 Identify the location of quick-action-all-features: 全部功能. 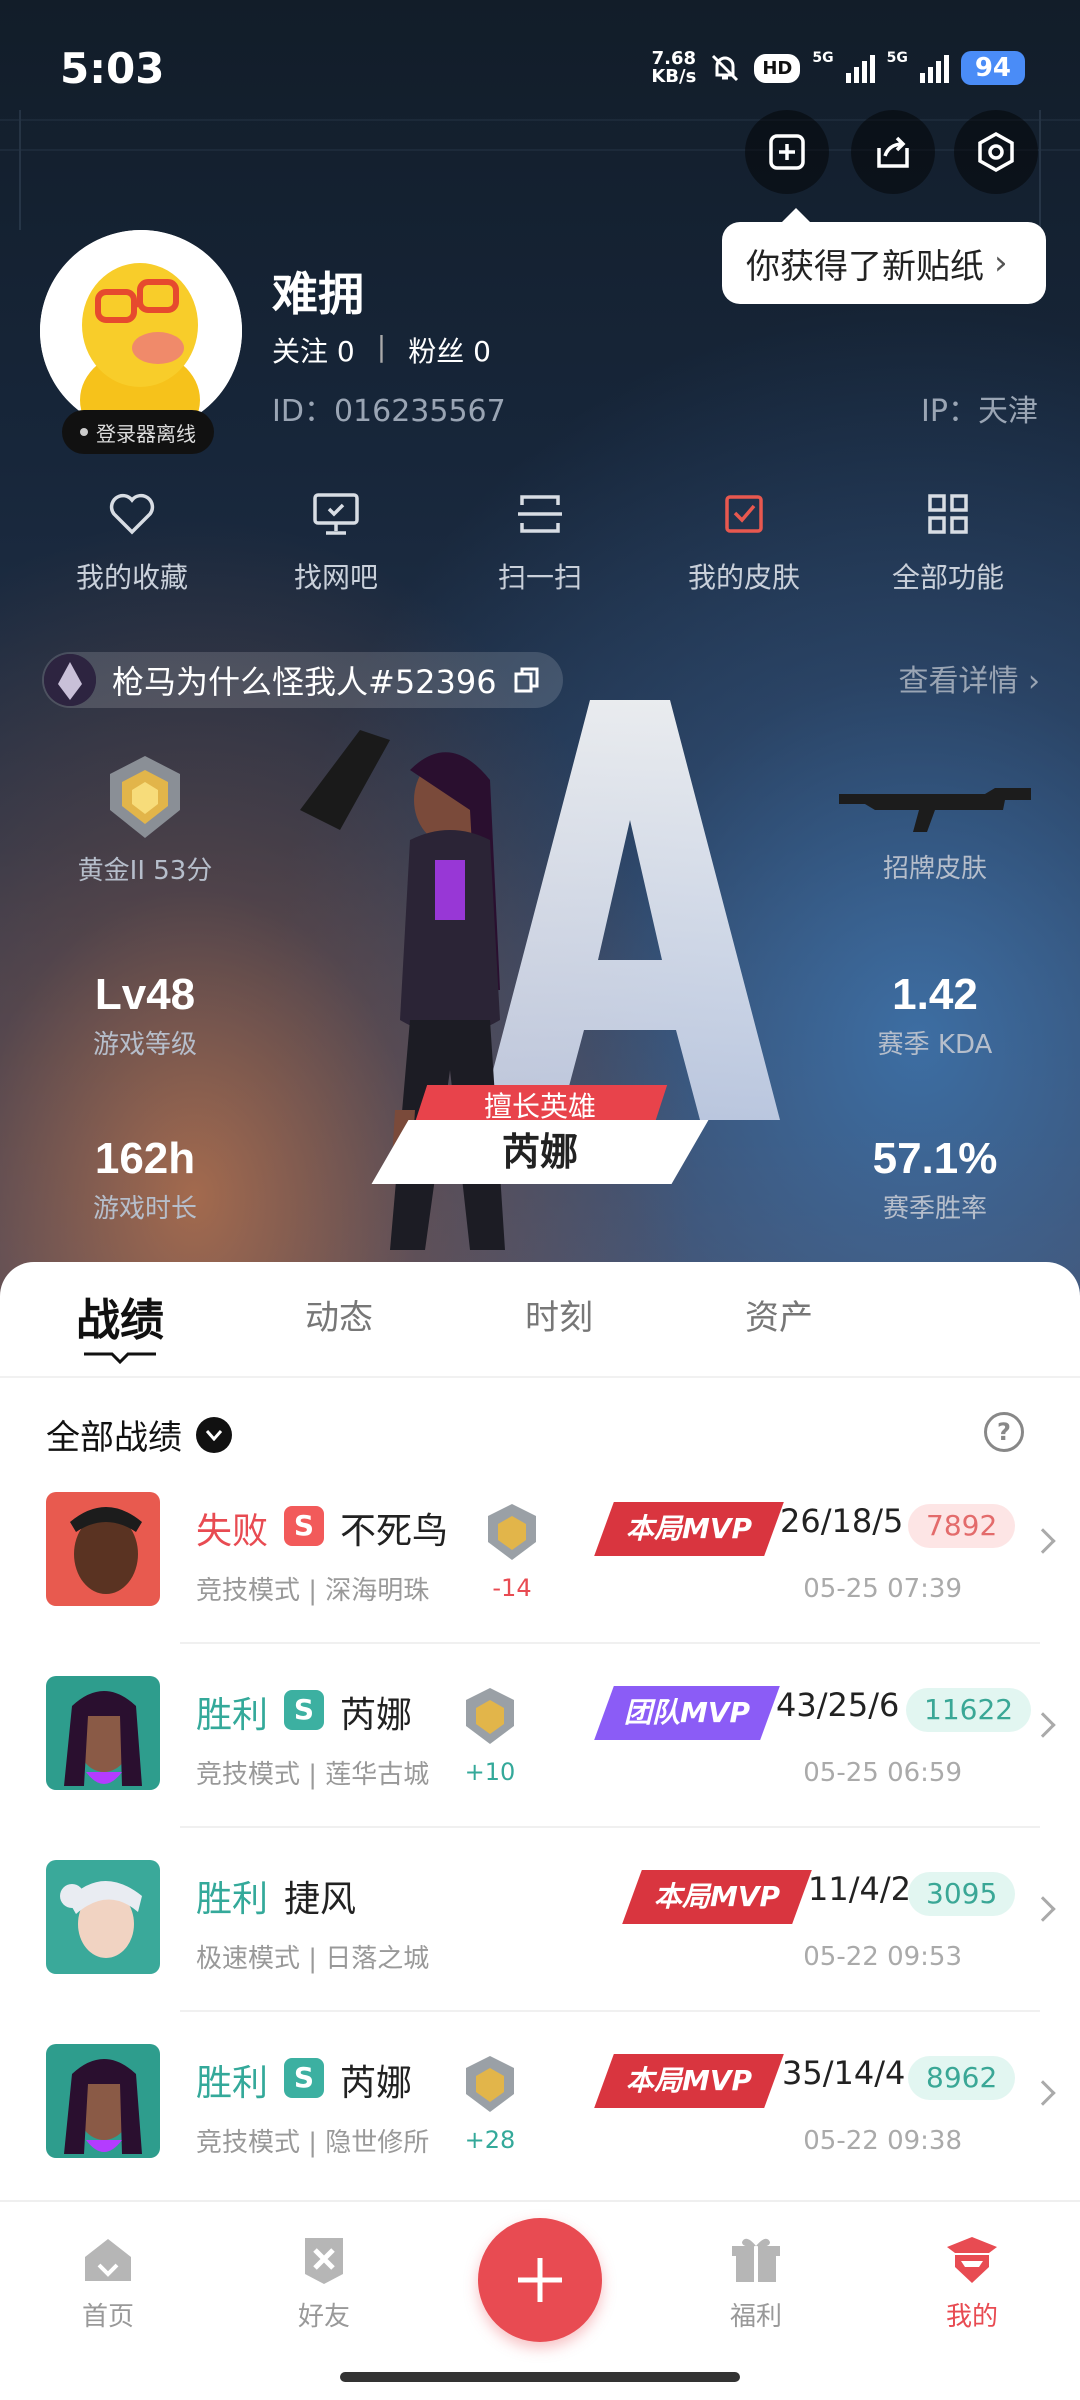
(948, 541).